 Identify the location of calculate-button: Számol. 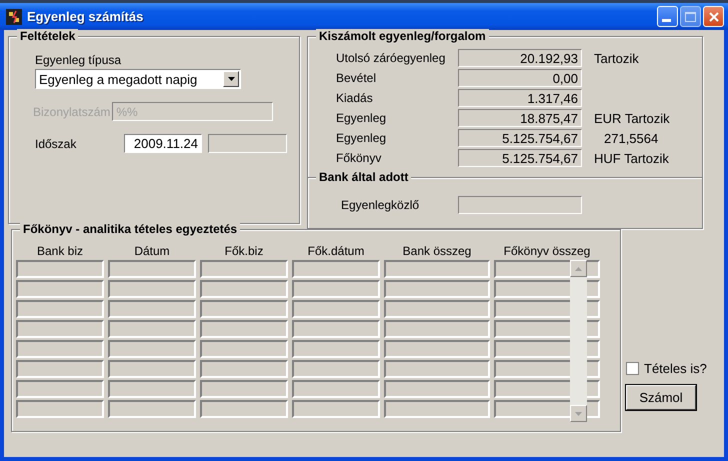
(661, 397).